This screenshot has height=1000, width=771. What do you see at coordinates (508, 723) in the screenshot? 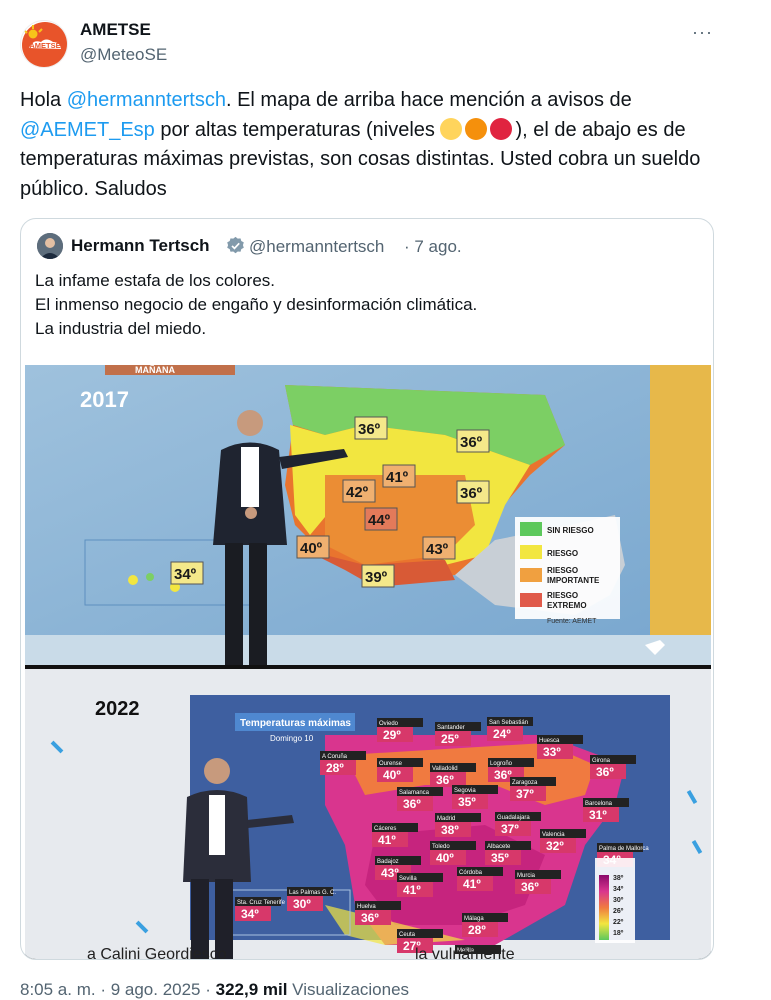
I see `city-name: San Sebastián` at bounding box center [508, 723].